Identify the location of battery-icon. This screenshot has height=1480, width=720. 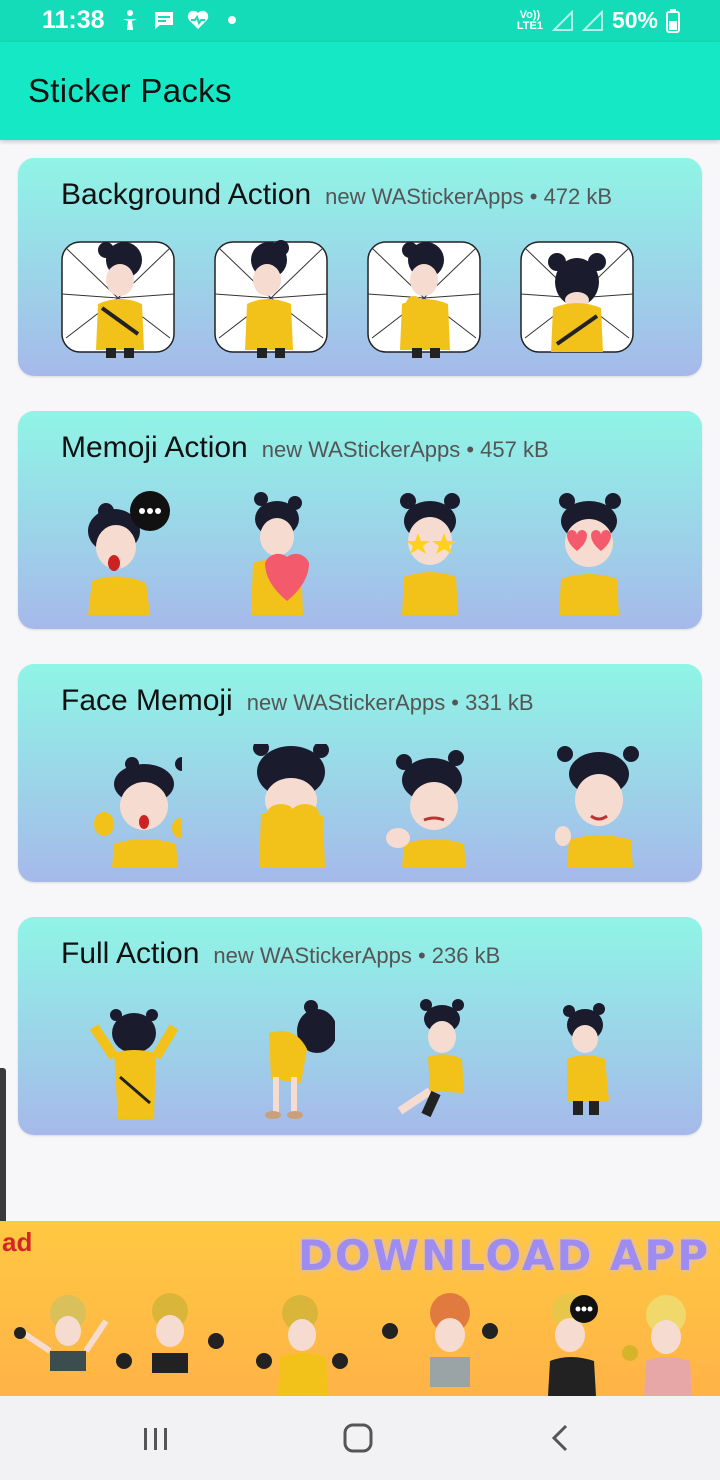
(673, 20).